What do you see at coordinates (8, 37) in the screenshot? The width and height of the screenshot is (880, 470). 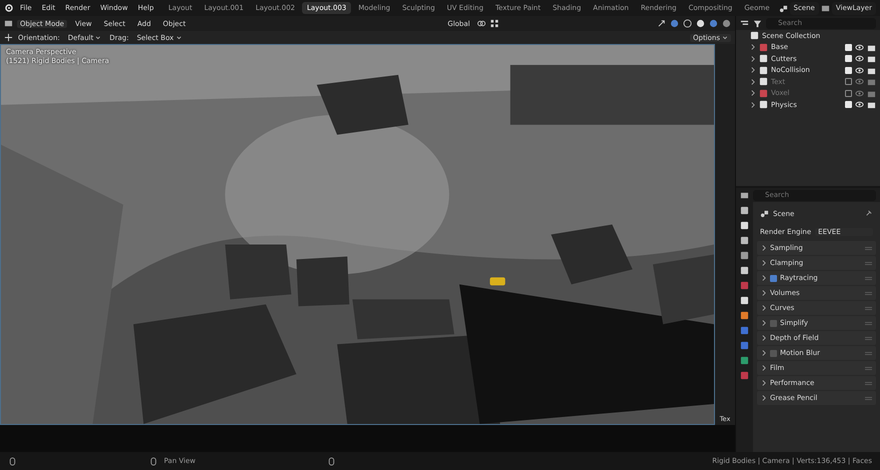 I see `move-icon` at bounding box center [8, 37].